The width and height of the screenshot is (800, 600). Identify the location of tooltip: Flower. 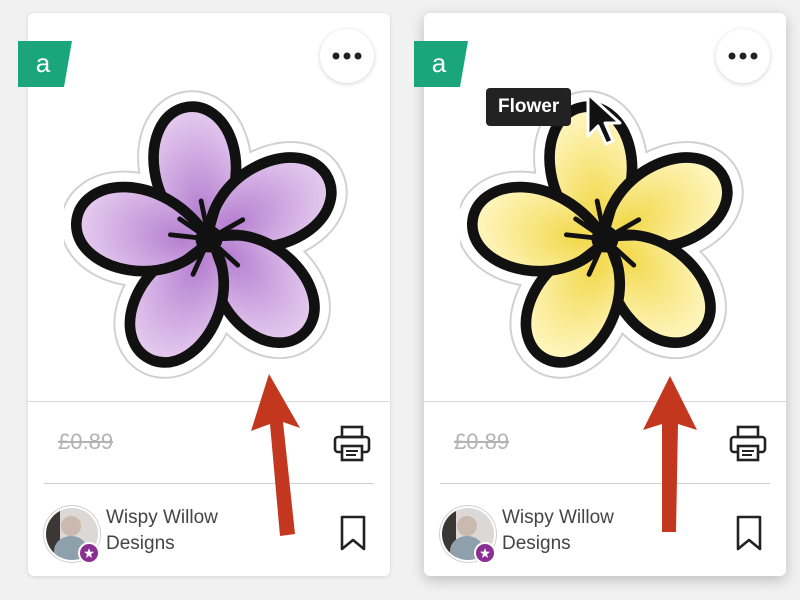
(529, 107).